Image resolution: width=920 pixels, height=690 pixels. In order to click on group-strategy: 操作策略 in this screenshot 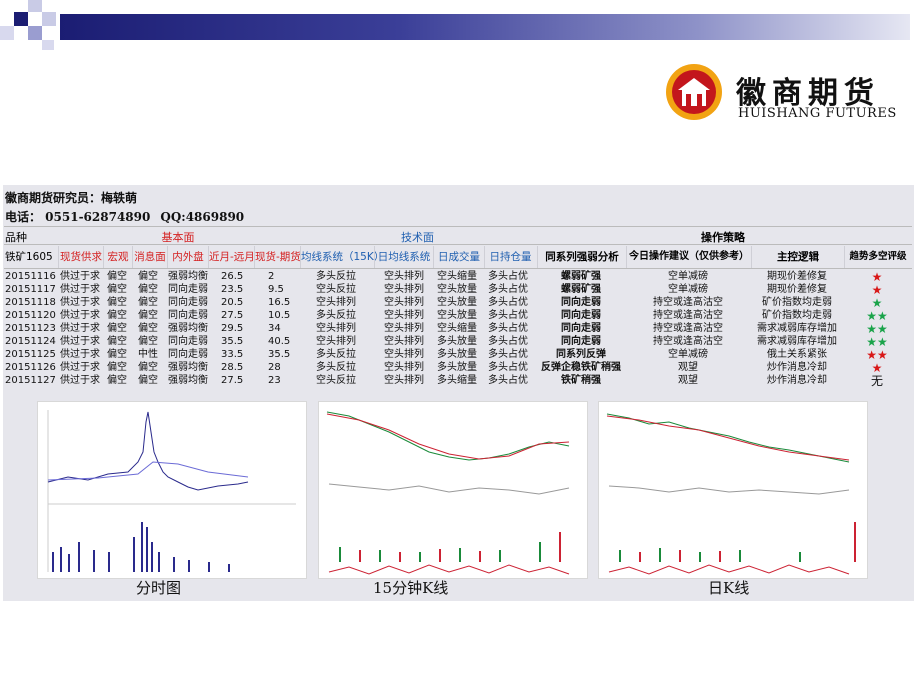, I will do `click(723, 237)`.